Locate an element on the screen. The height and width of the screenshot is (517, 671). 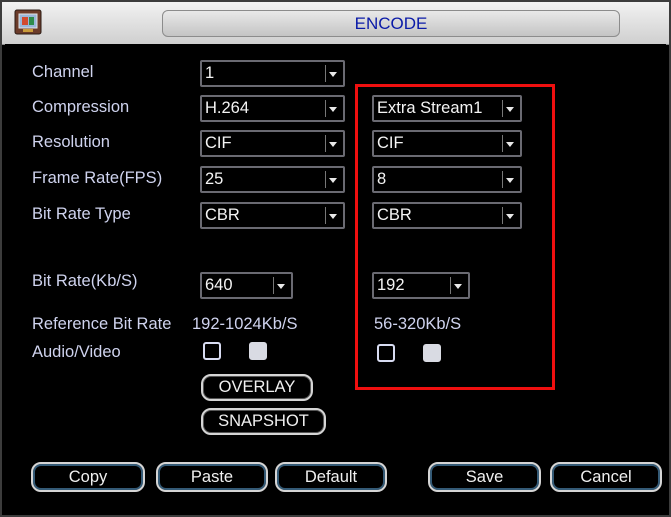
resolution-label: Resolution is located at coordinates (71, 142).